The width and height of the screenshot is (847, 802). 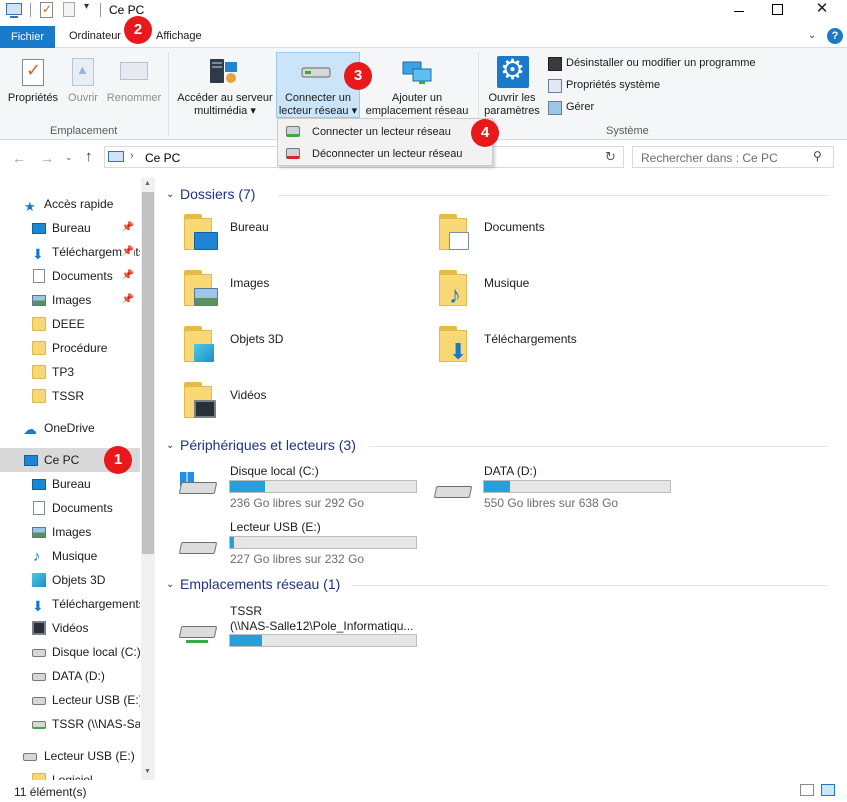 I want to click on sidebar-item-label: OneDrive, so click(x=69, y=428).